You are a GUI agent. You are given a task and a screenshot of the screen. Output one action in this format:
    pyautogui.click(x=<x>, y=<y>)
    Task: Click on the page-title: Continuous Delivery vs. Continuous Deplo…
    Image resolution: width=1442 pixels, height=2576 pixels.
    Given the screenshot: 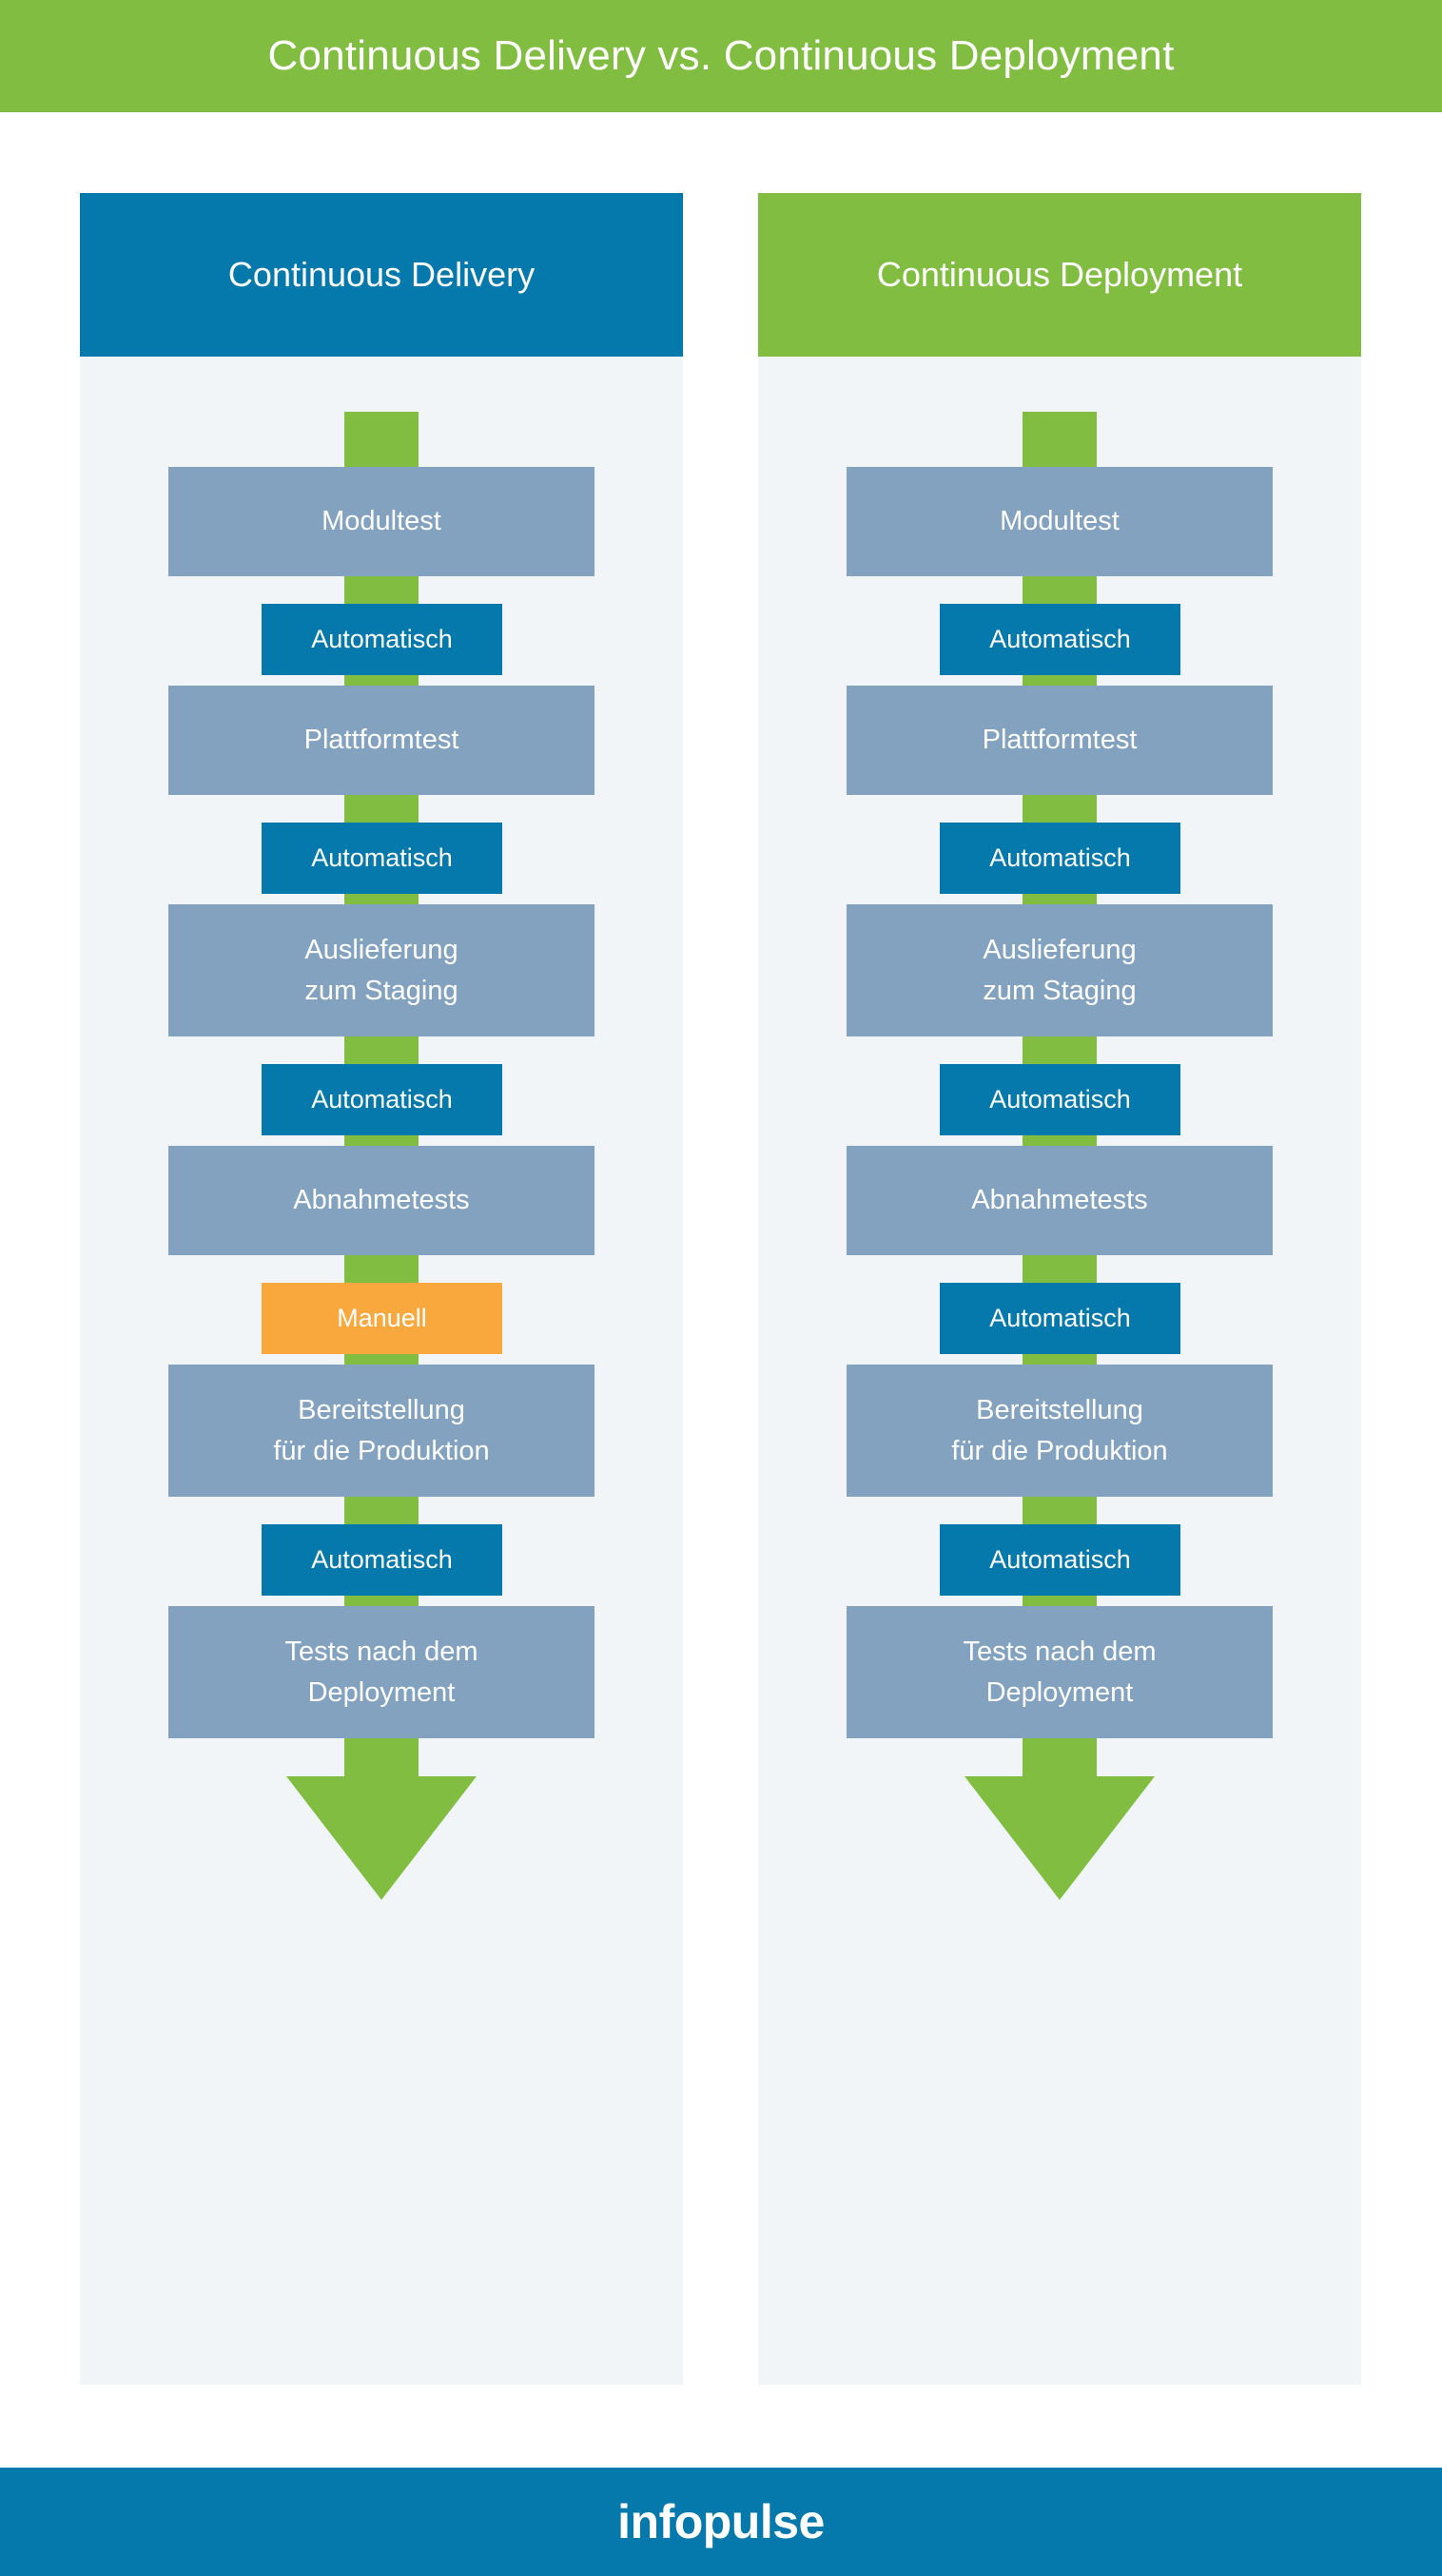 What is the action you would take?
    pyautogui.click(x=721, y=55)
    